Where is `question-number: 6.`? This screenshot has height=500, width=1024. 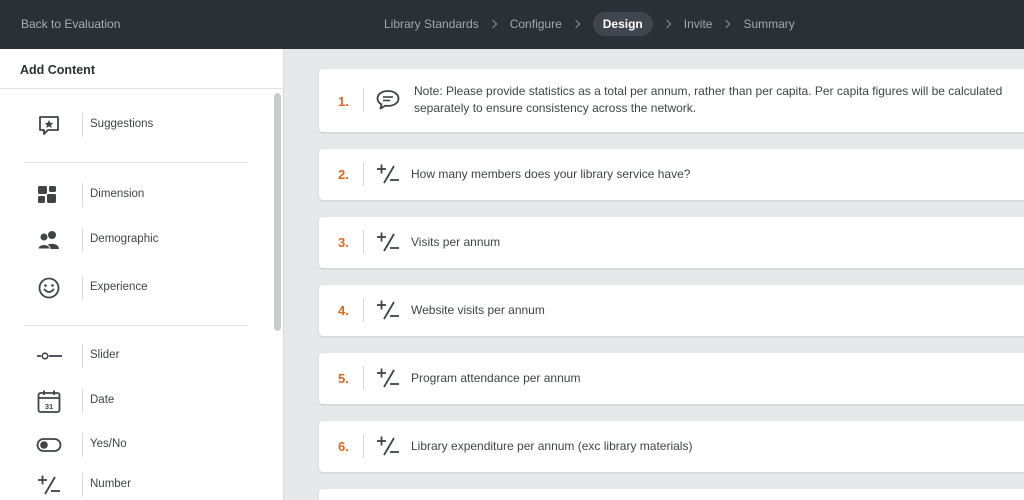 question-number: 6. is located at coordinates (343, 446).